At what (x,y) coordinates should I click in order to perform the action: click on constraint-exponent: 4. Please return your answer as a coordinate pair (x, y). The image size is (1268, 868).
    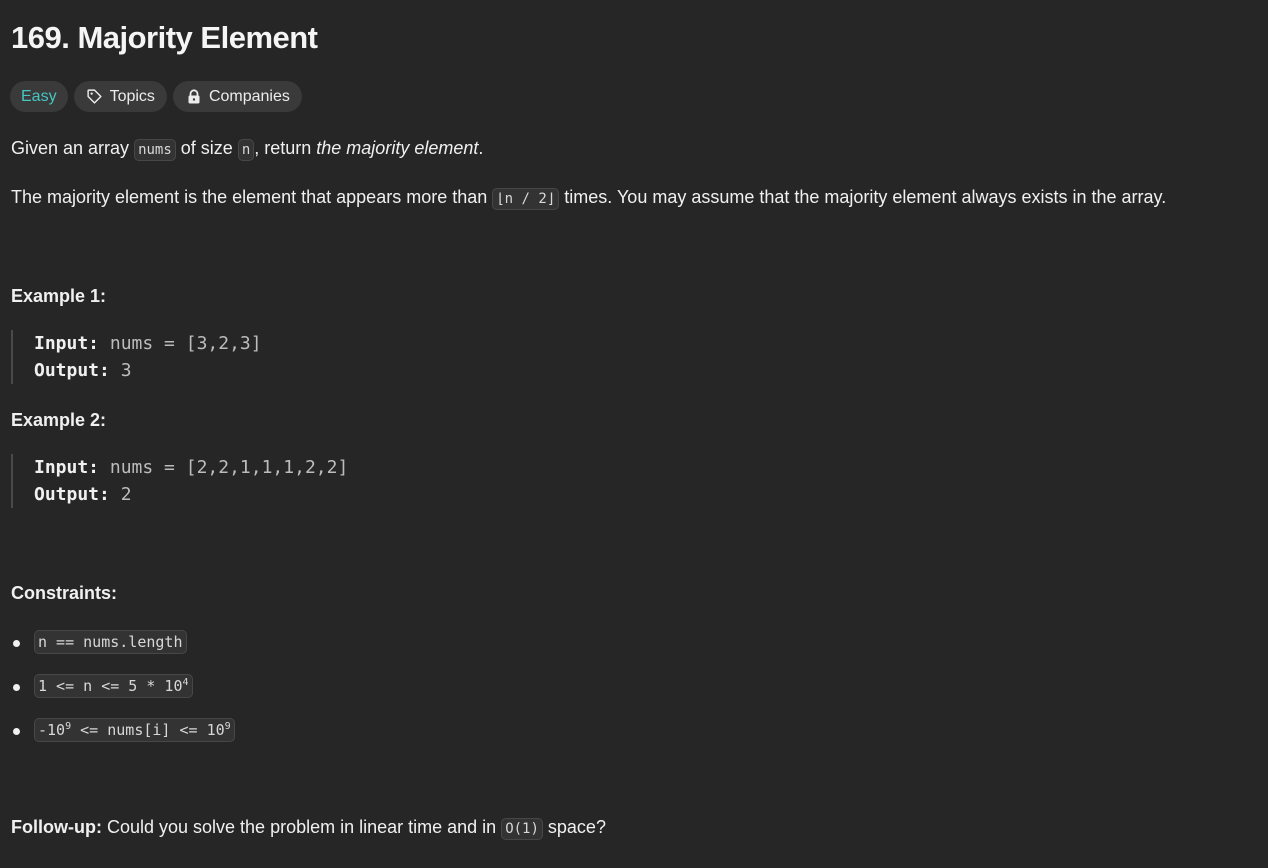
    Looking at the image, I should click on (185, 682).